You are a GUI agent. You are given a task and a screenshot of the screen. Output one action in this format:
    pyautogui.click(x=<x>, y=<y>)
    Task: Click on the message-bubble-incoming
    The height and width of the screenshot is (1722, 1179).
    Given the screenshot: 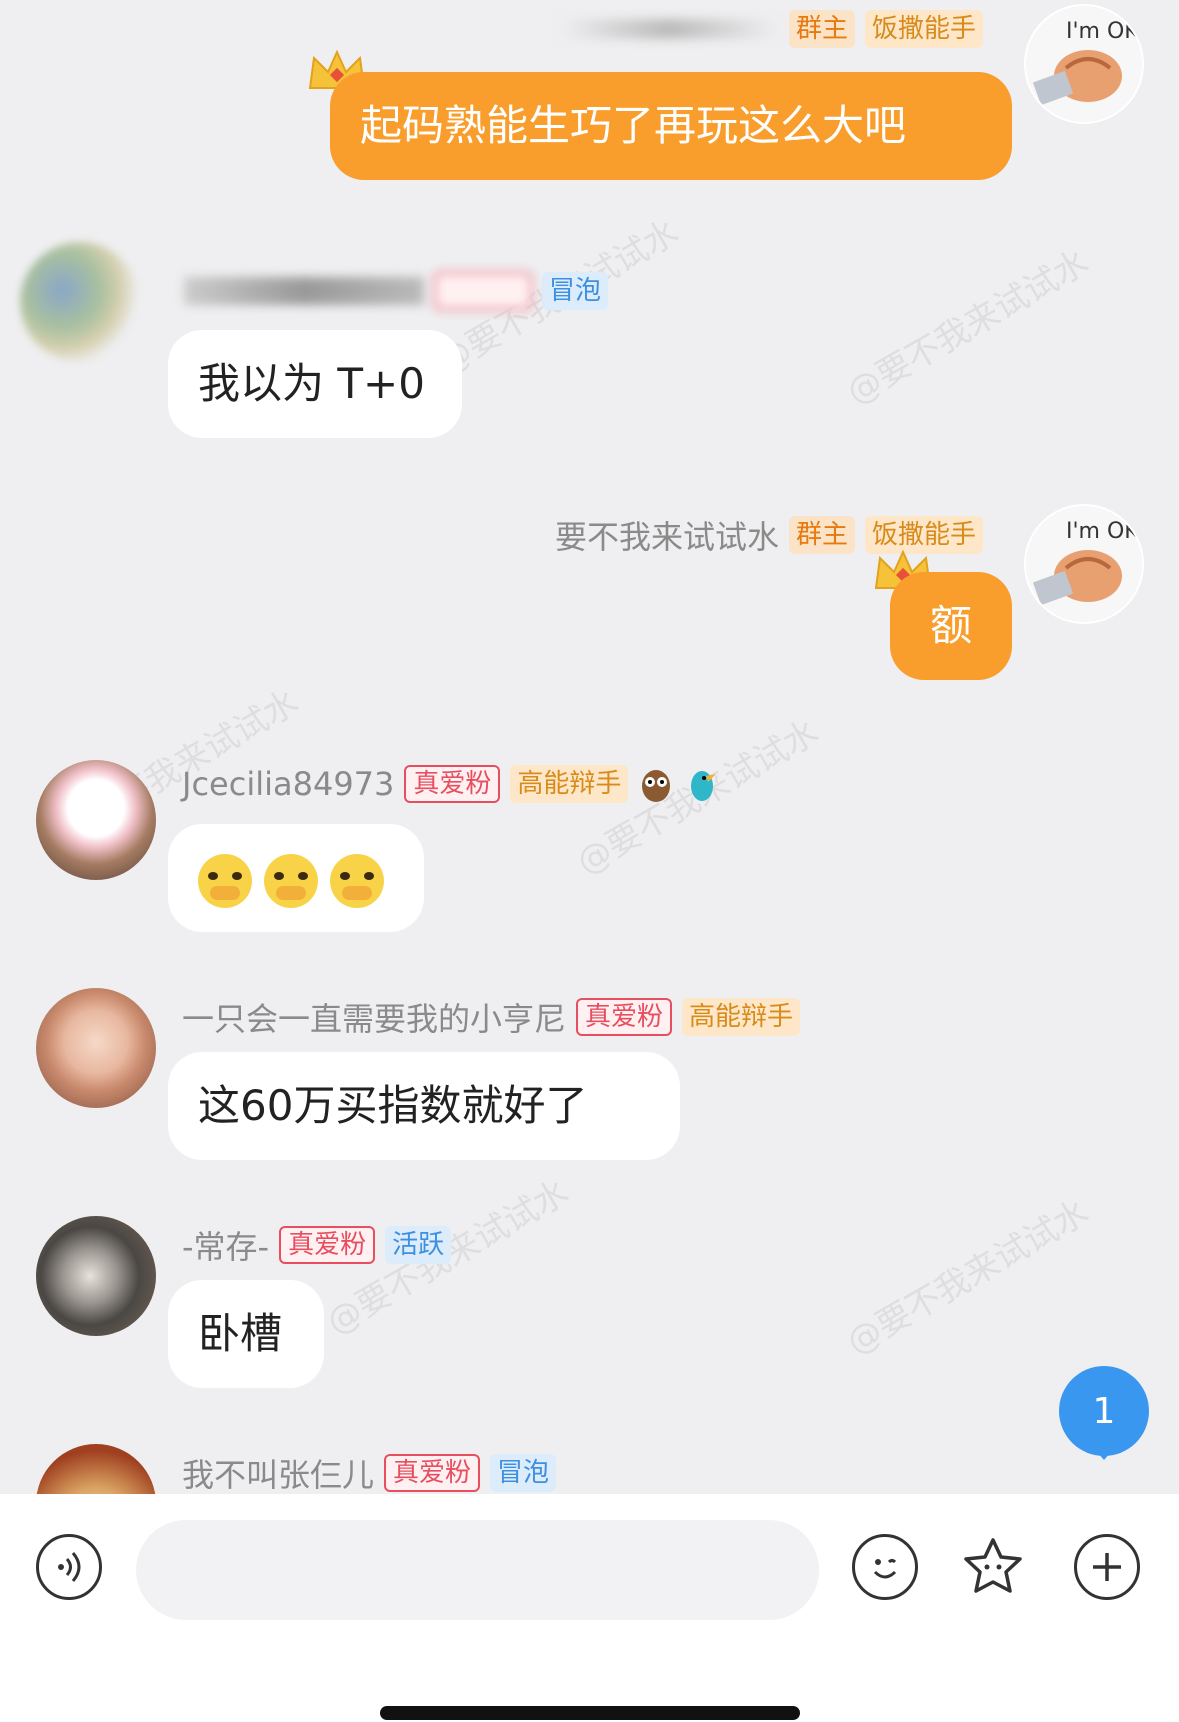 What is the action you would take?
    pyautogui.click(x=296, y=878)
    